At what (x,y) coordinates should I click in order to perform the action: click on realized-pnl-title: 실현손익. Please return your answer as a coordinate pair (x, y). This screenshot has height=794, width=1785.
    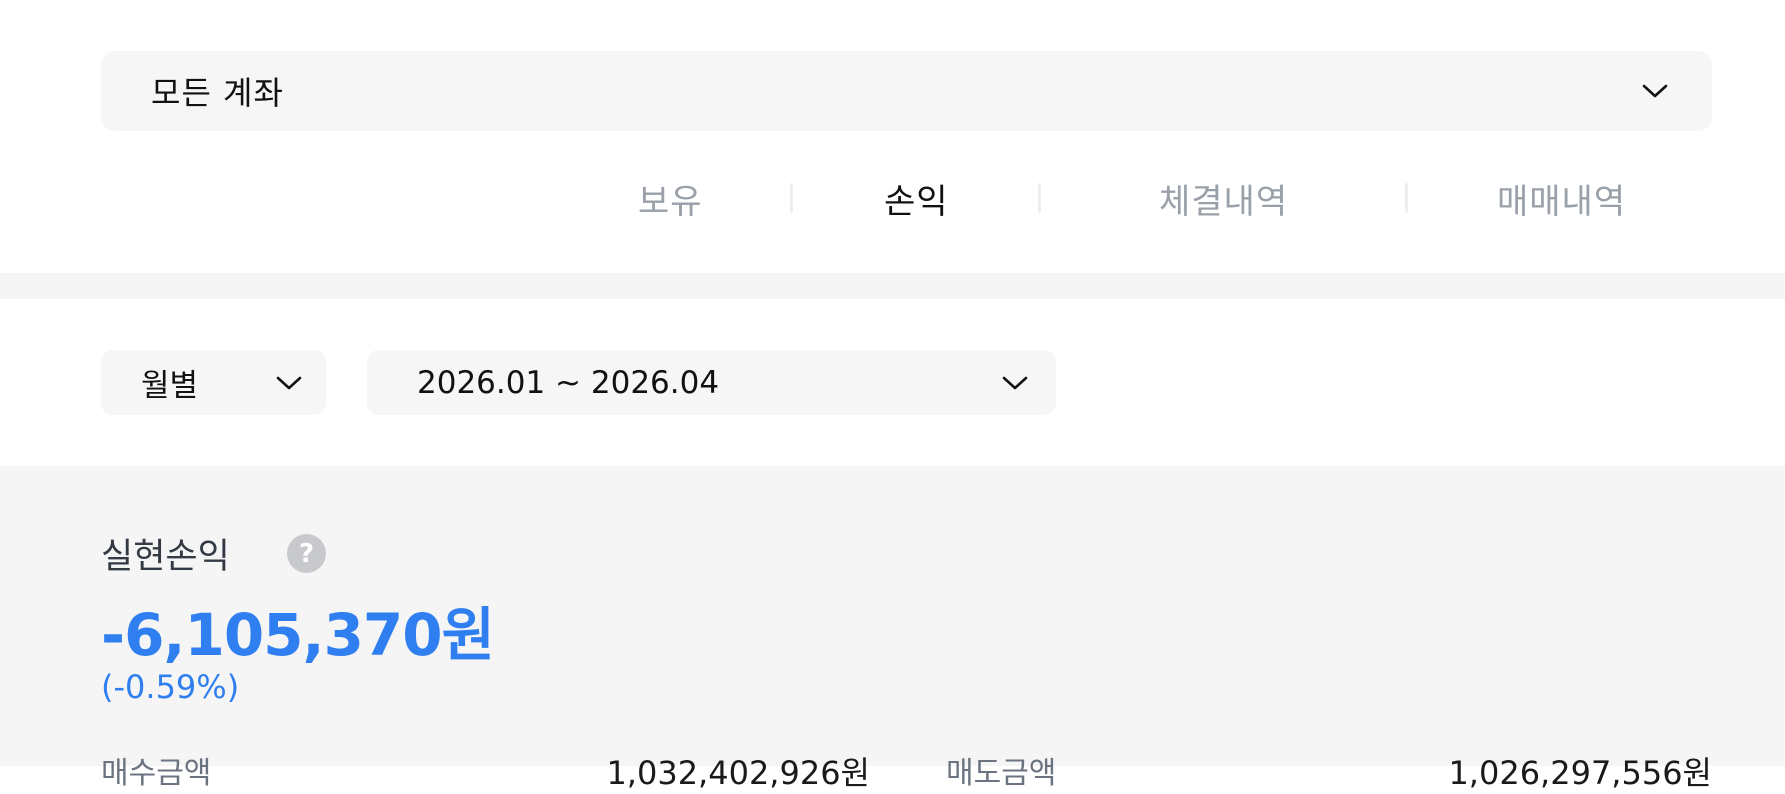
    Looking at the image, I should click on (165, 557).